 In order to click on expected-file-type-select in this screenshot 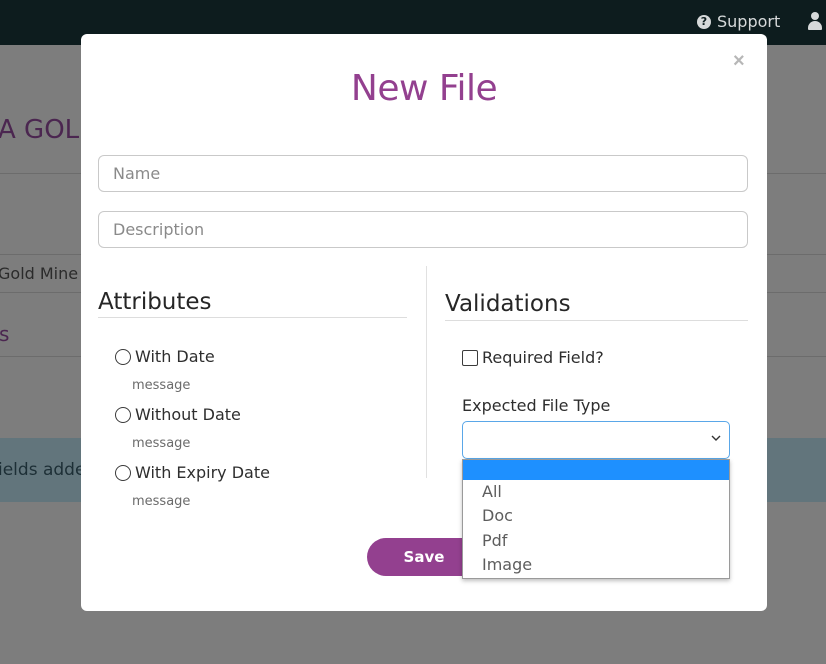, I will do `click(596, 440)`.